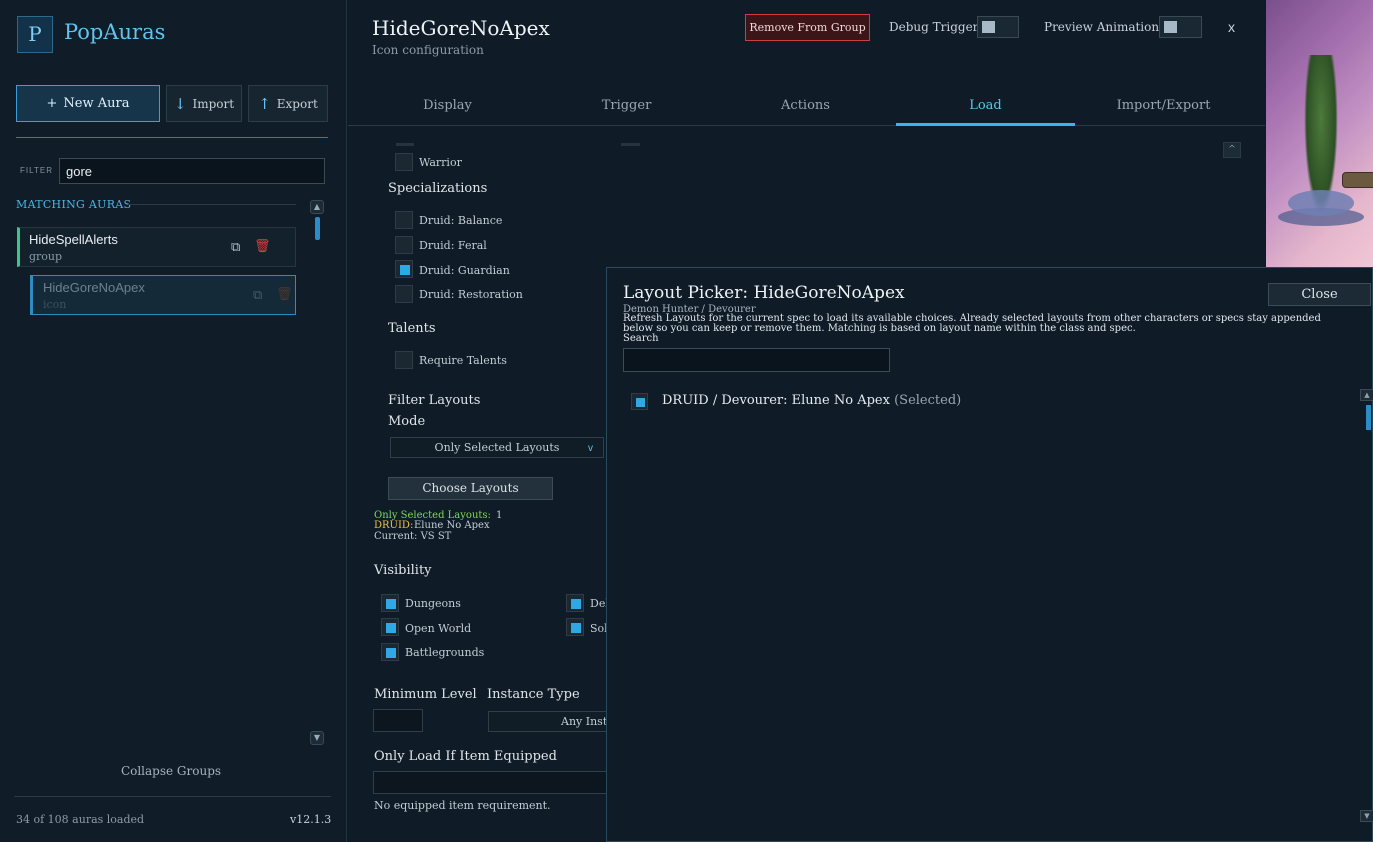 This screenshot has width=1373, height=842. What do you see at coordinates (213, 103) in the screenshot?
I see `import-label: Import` at bounding box center [213, 103].